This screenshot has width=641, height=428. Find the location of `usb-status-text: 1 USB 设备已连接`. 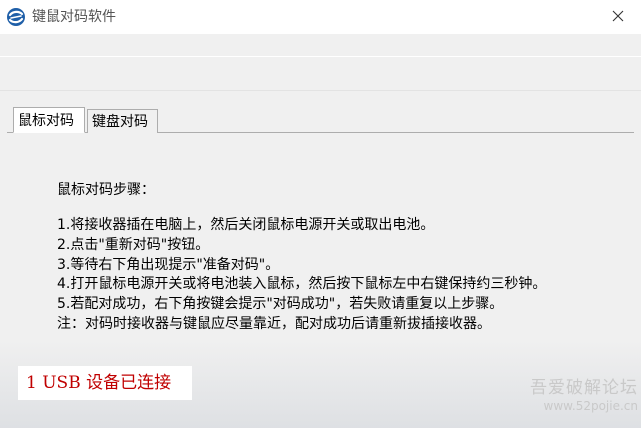

usb-status-text: 1 USB 设备已连接 is located at coordinates (99, 383).